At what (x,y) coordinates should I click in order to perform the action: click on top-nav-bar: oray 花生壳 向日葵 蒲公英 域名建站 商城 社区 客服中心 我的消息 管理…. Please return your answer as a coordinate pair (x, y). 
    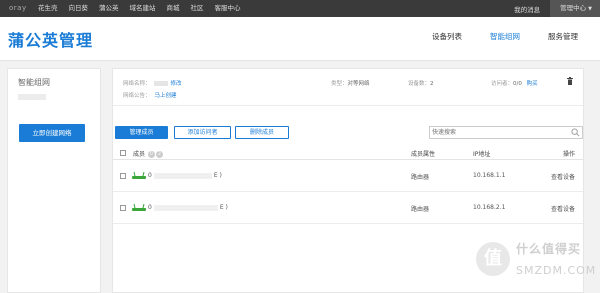
    Looking at the image, I should click on (300, 8).